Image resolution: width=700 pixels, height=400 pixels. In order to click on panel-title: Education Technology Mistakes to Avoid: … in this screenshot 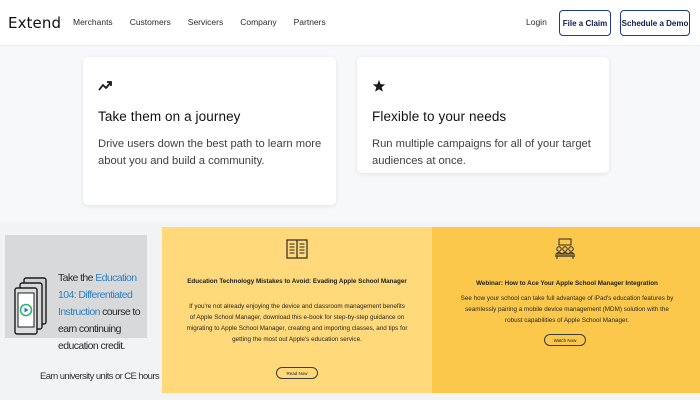, I will do `click(297, 281)`.